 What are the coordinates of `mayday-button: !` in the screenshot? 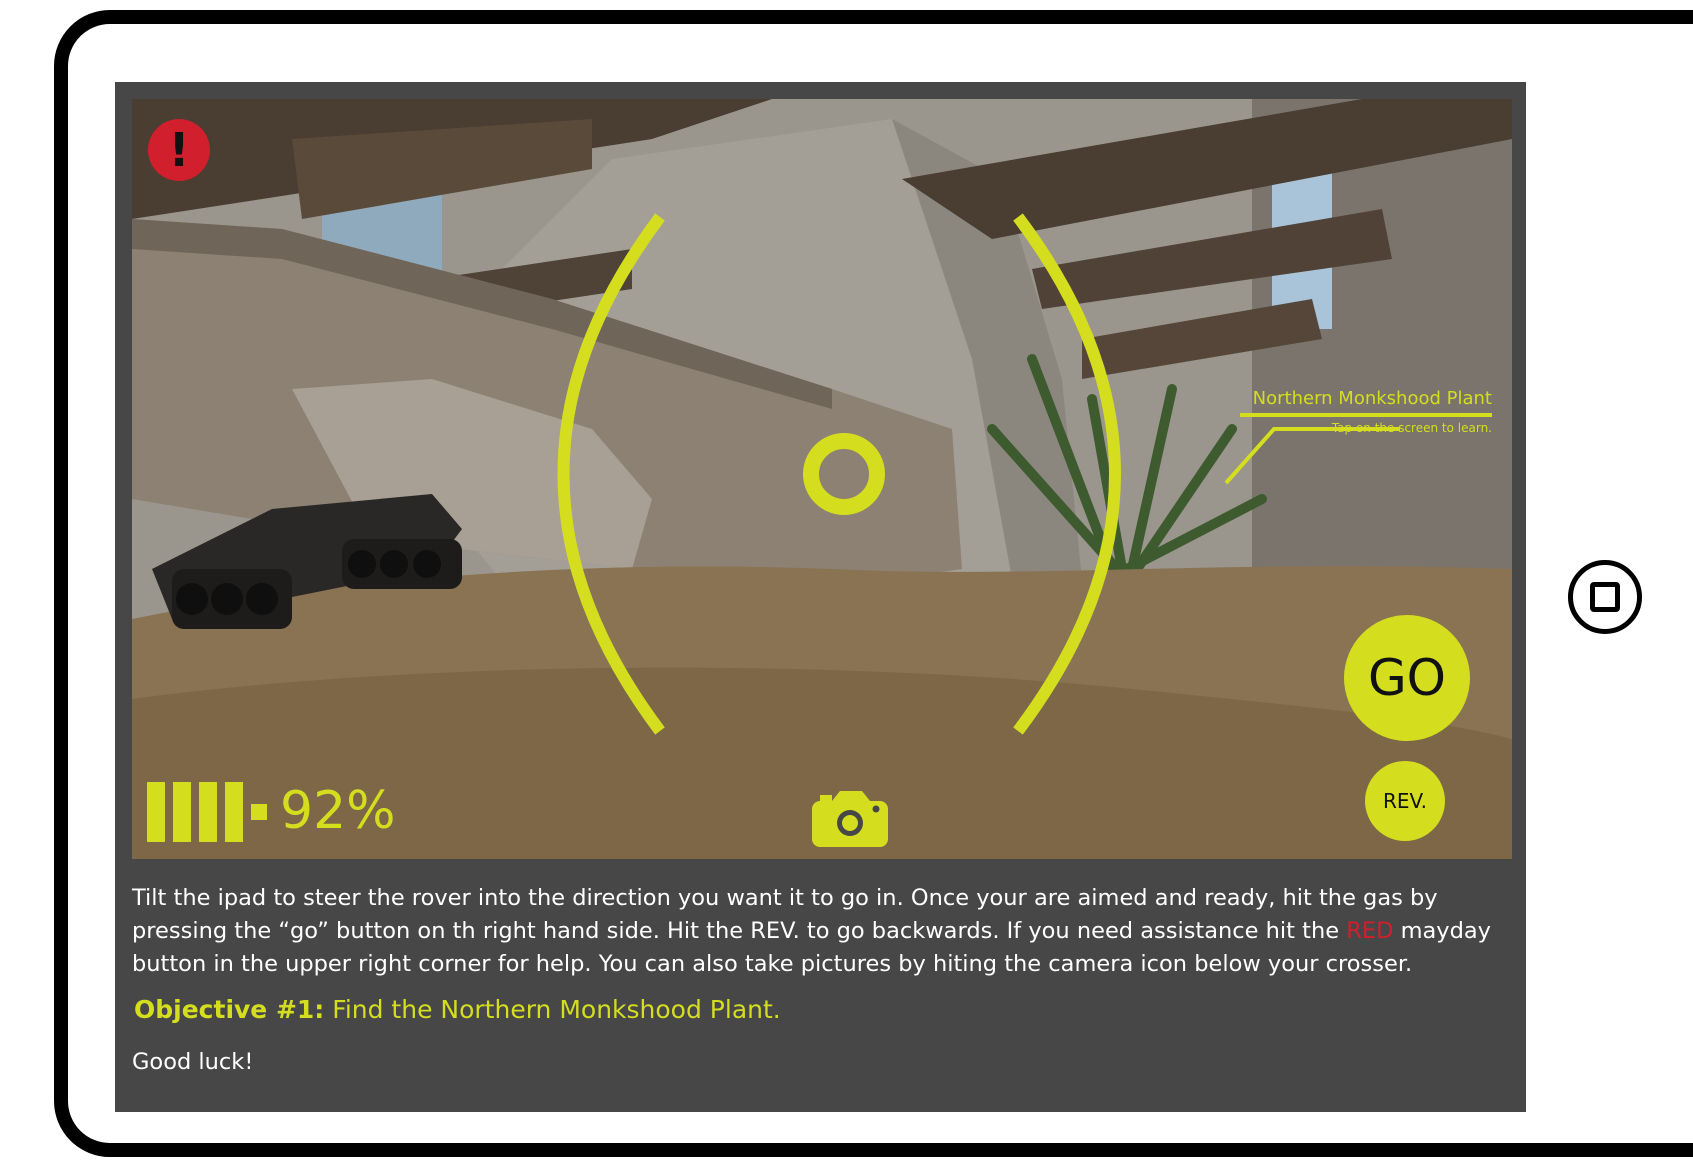 It's located at (179, 150).